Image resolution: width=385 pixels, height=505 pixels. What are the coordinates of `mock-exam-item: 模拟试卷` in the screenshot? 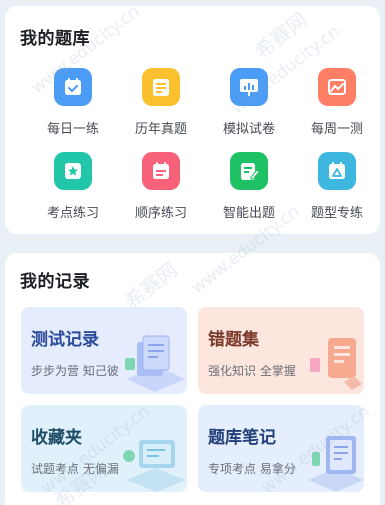 It's located at (249, 103).